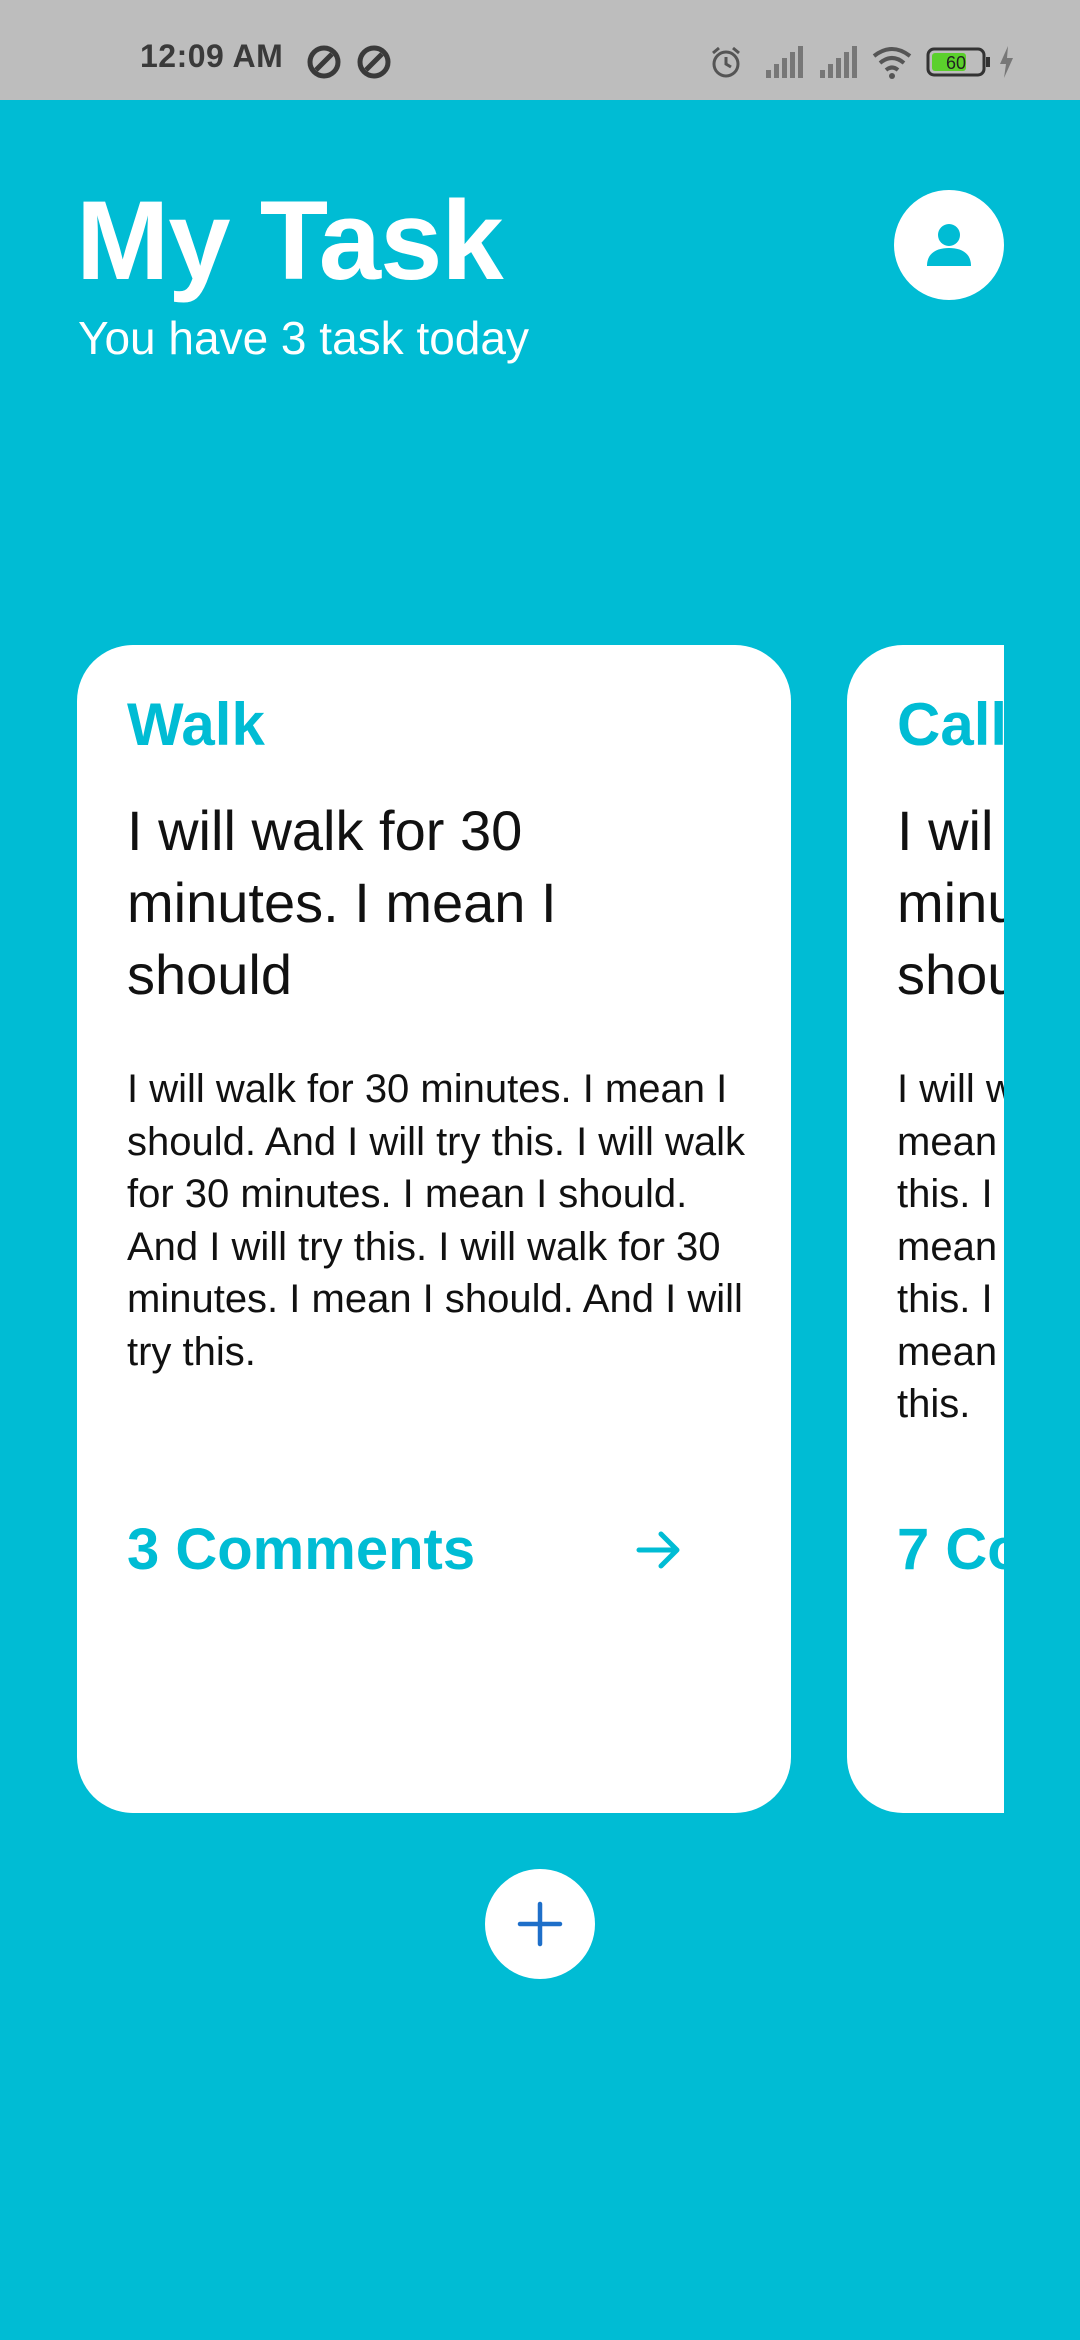  I want to click on arrow-right-icon, so click(659, 1550).